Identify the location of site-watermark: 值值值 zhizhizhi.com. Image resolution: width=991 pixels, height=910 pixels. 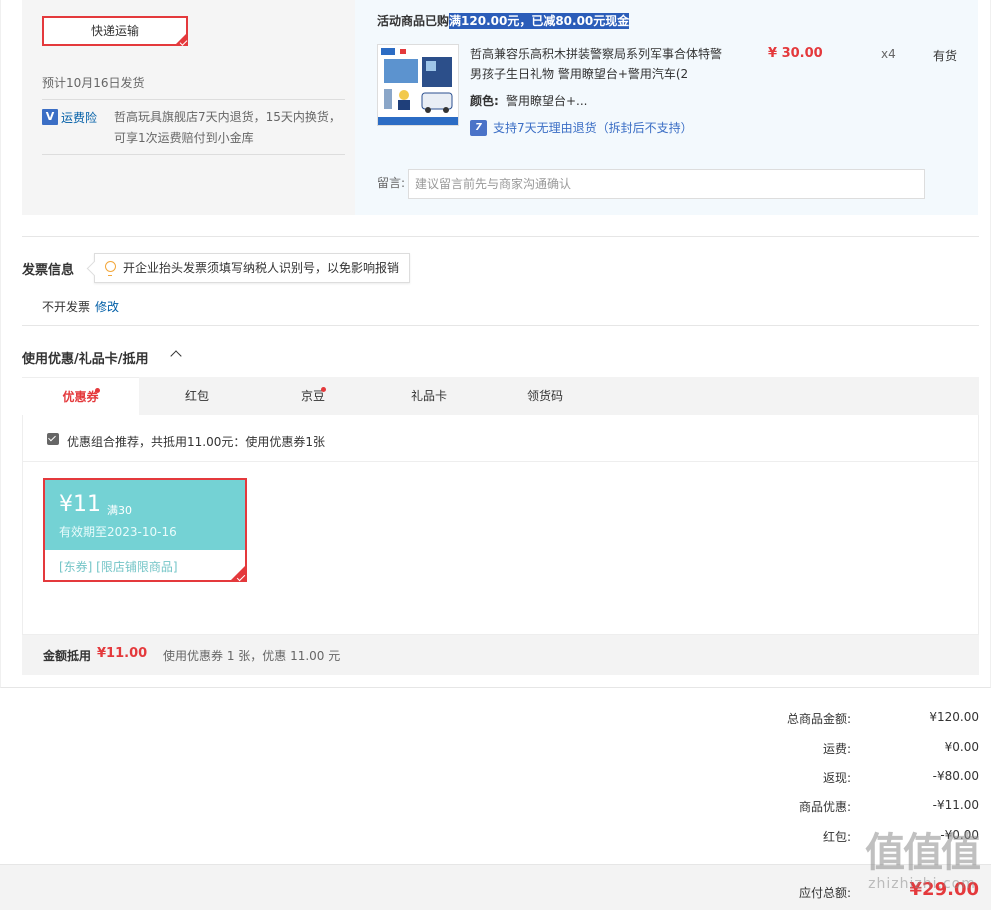
(923, 861).